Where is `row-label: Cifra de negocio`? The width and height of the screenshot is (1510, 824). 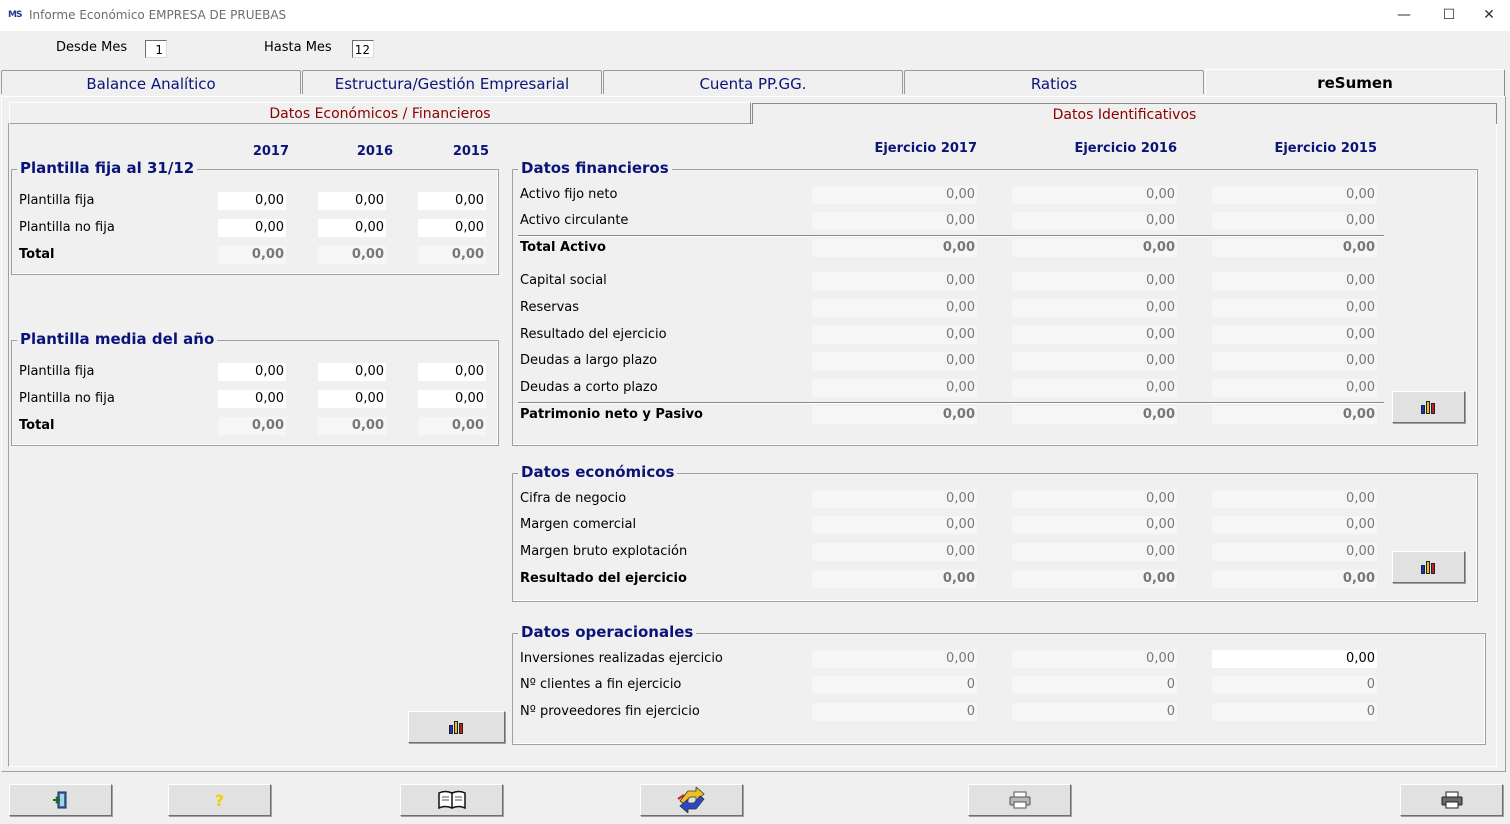 row-label: Cifra de negocio is located at coordinates (573, 498).